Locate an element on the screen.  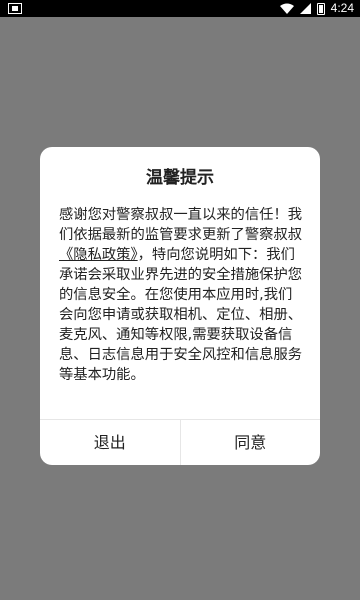
signal-icon is located at coordinates (305, 8).